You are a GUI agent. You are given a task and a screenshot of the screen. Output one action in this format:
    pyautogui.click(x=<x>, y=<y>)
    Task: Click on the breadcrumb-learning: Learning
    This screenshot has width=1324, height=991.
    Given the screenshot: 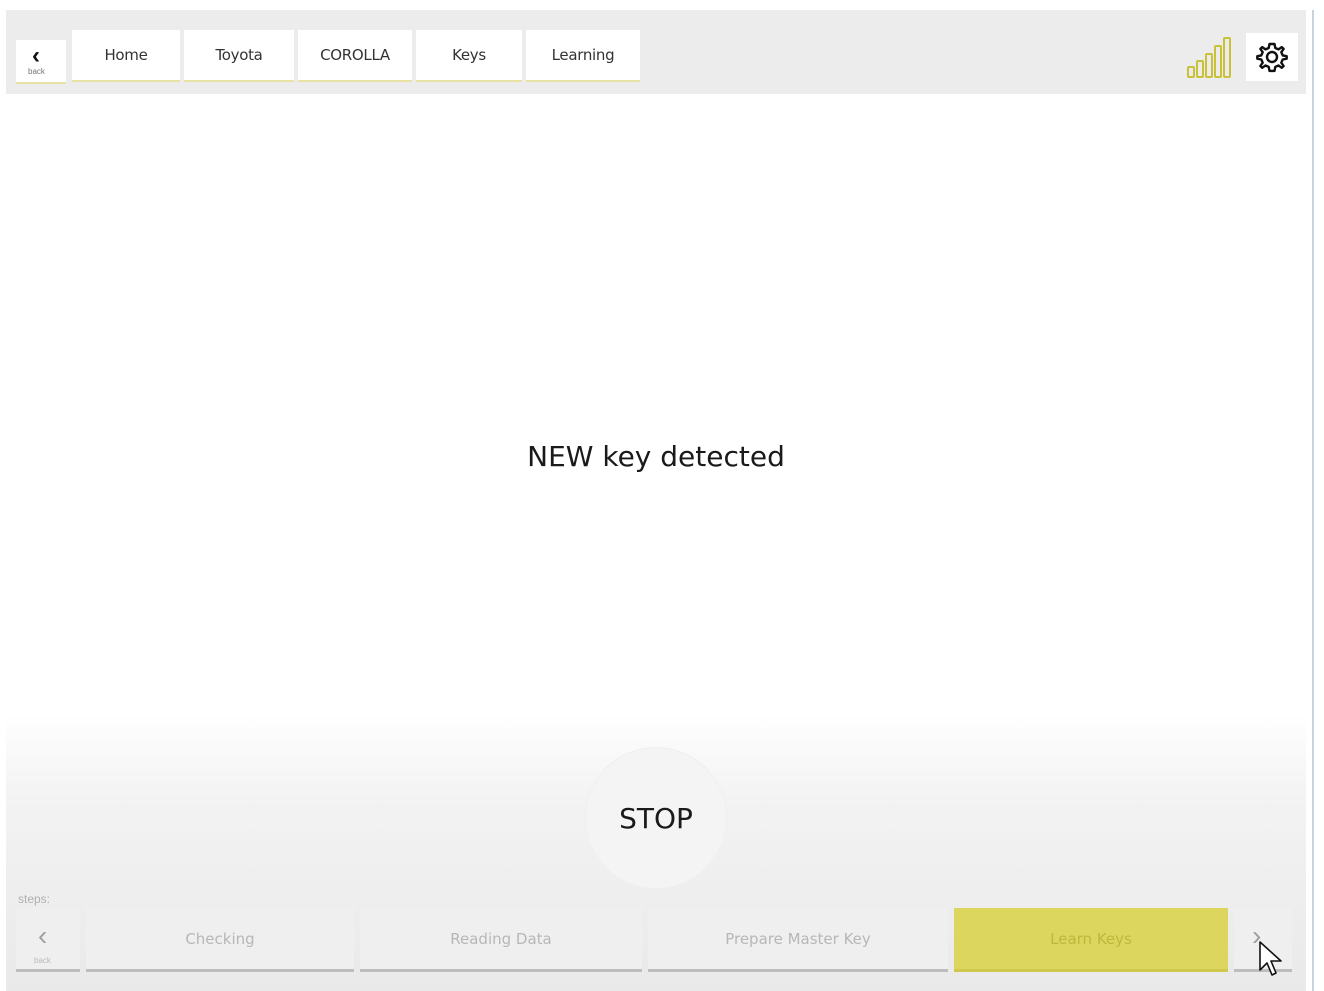 What is the action you would take?
    pyautogui.click(x=583, y=56)
    